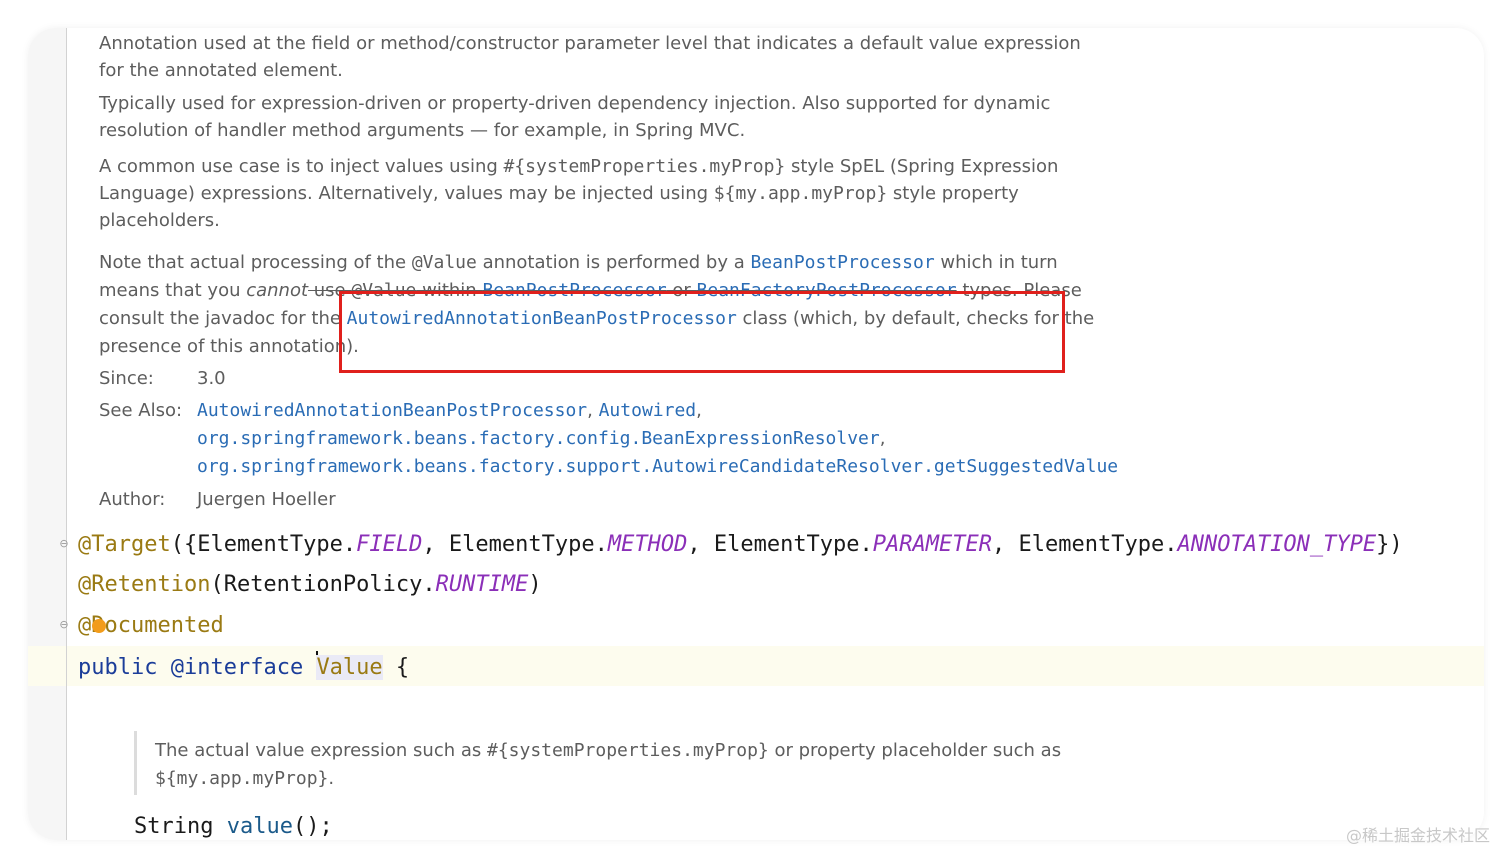 The image size is (1512, 868). What do you see at coordinates (1417, 835) in the screenshot?
I see `watermark: @稀土掘金技术社区` at bounding box center [1417, 835].